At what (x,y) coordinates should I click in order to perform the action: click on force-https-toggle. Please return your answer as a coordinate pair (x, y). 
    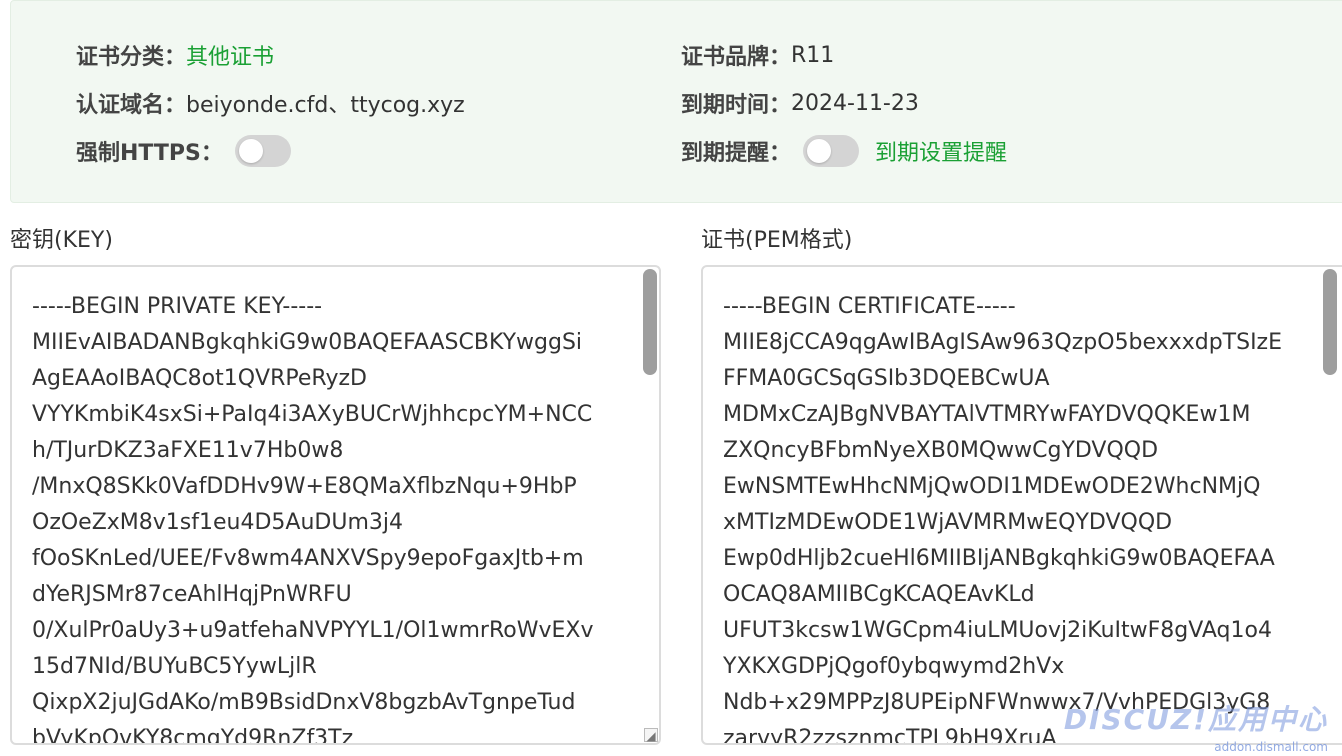
    Looking at the image, I should click on (262, 151).